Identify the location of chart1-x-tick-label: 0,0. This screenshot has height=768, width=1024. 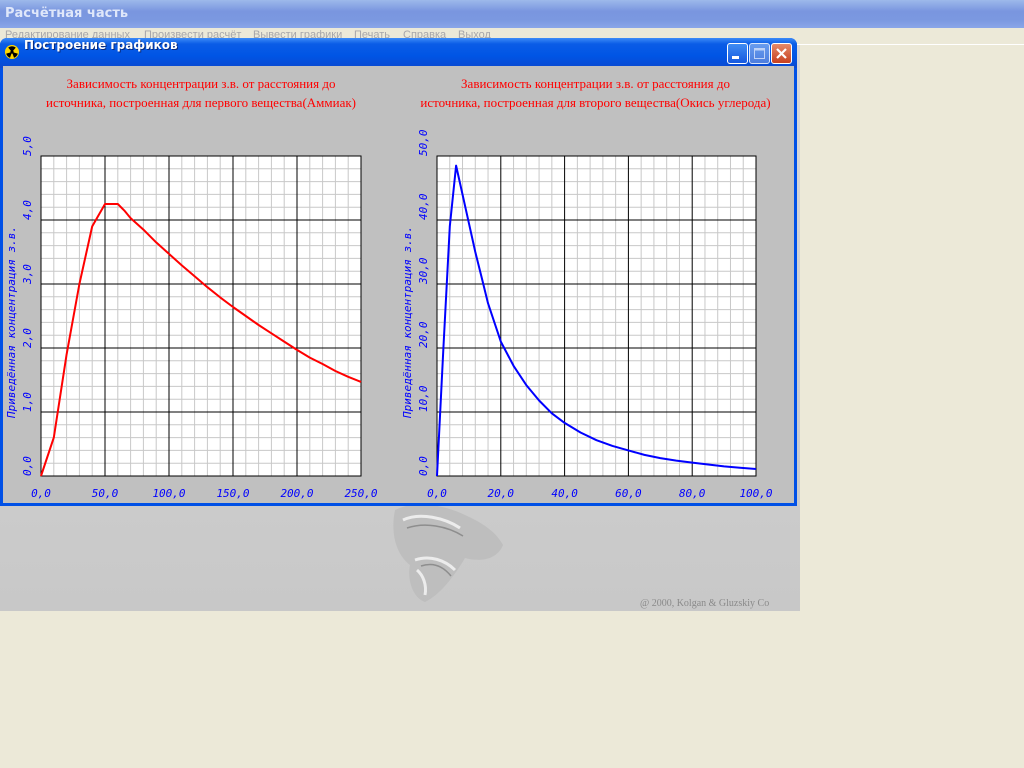
(41, 493).